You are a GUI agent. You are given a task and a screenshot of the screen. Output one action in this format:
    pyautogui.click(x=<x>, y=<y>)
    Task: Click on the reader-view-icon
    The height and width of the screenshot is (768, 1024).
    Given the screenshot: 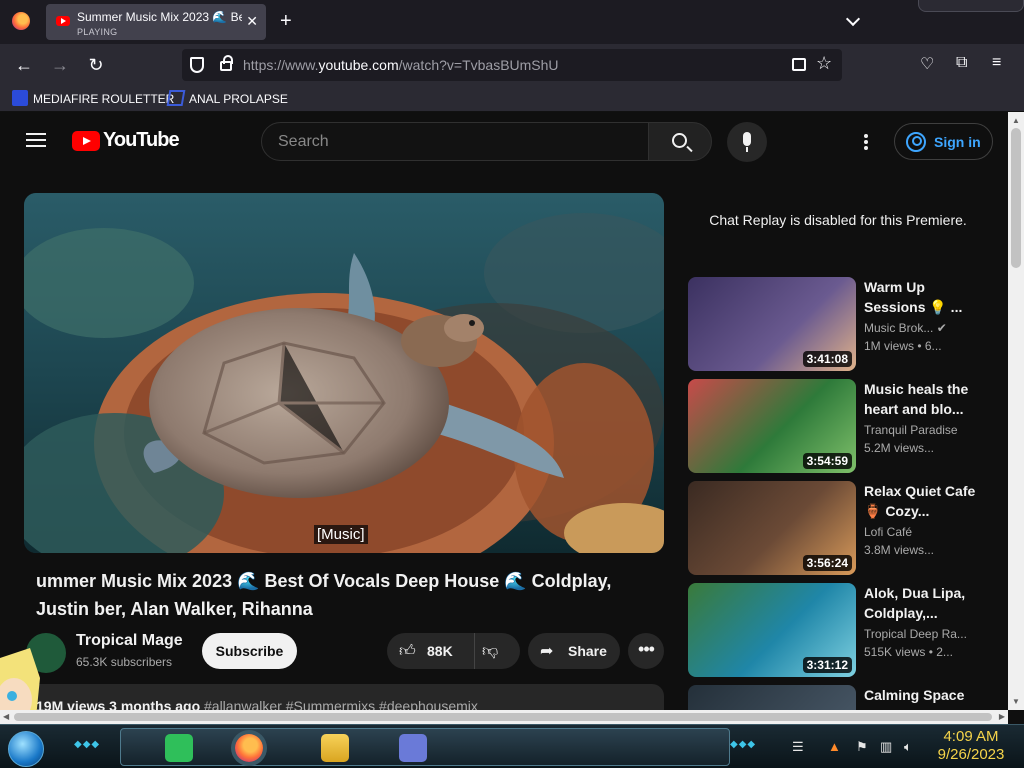 What is the action you would take?
    pyautogui.click(x=799, y=64)
    